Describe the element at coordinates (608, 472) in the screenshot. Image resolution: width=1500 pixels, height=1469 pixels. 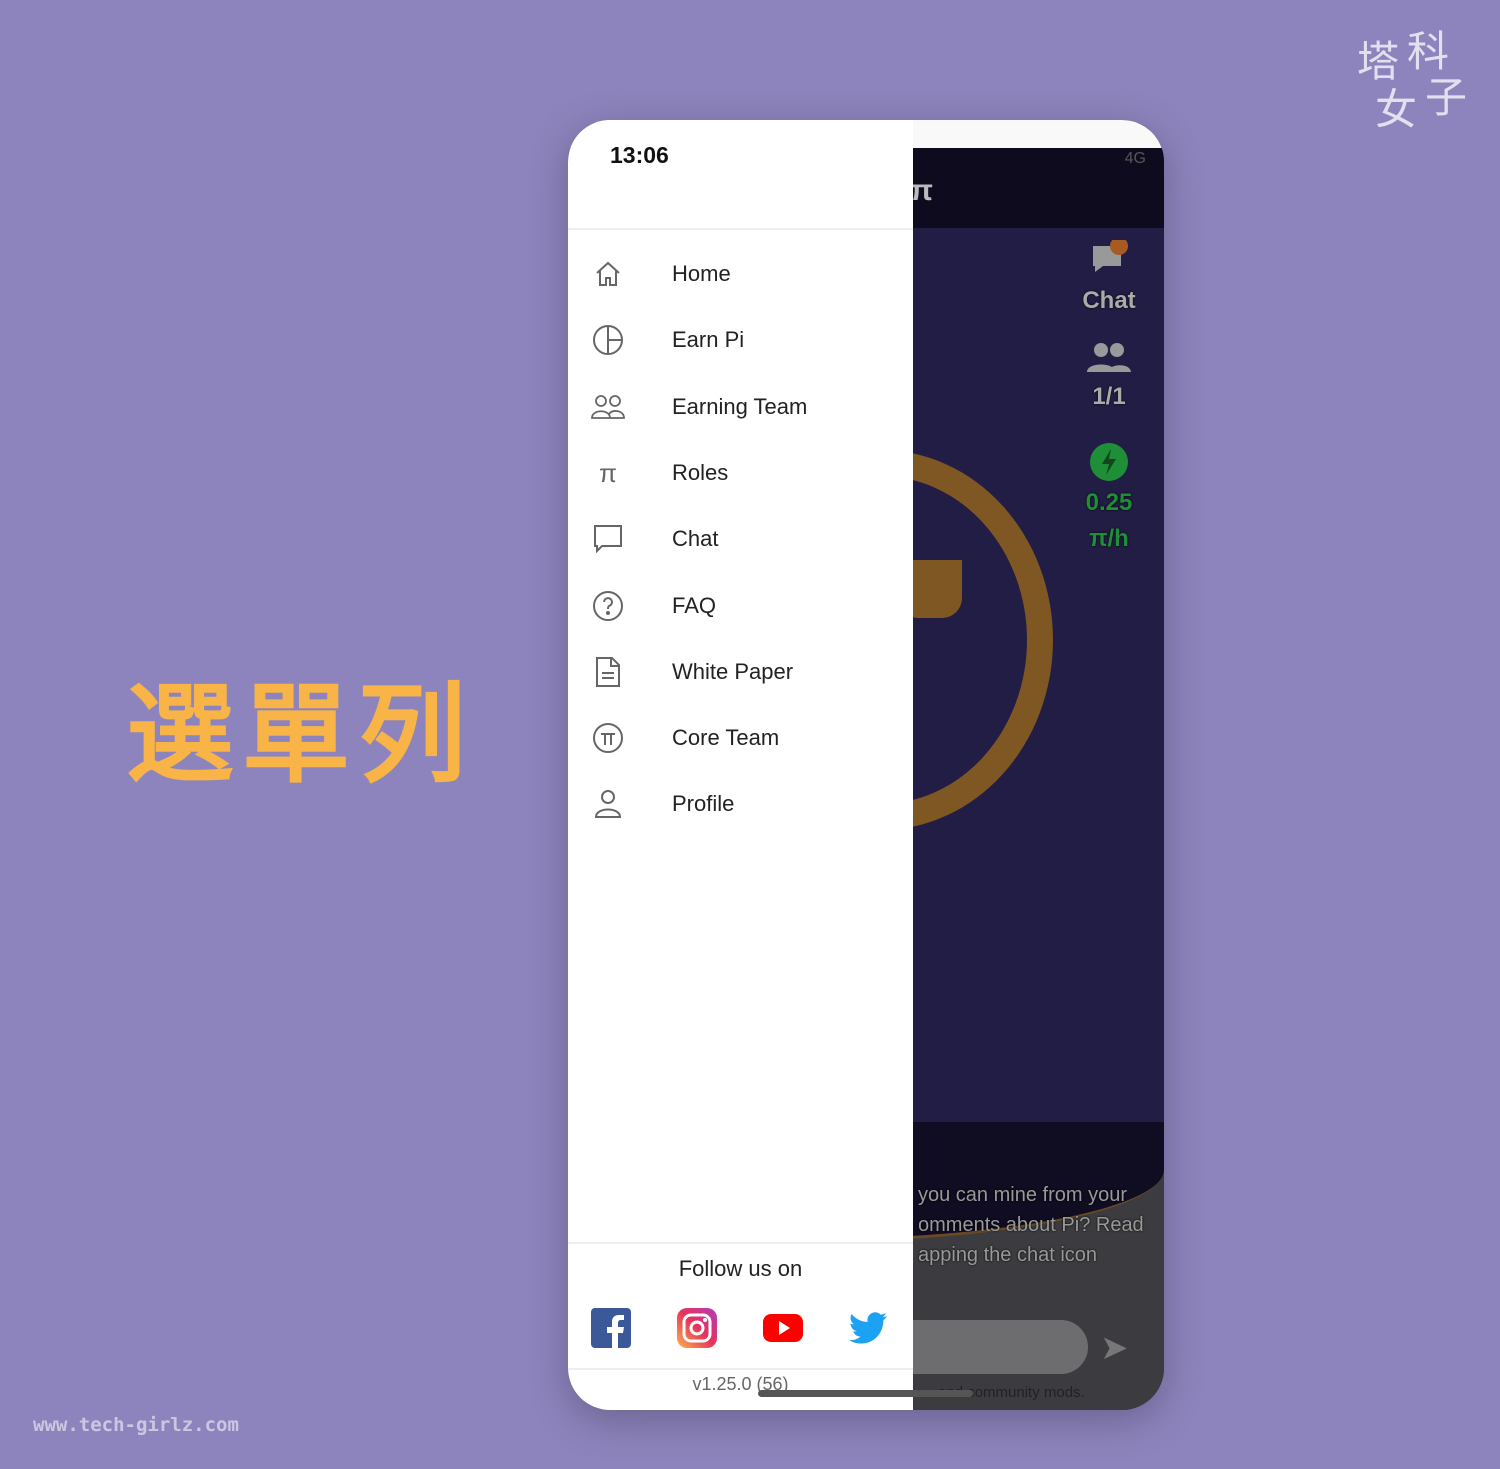
I see `pi-icon: π` at that location.